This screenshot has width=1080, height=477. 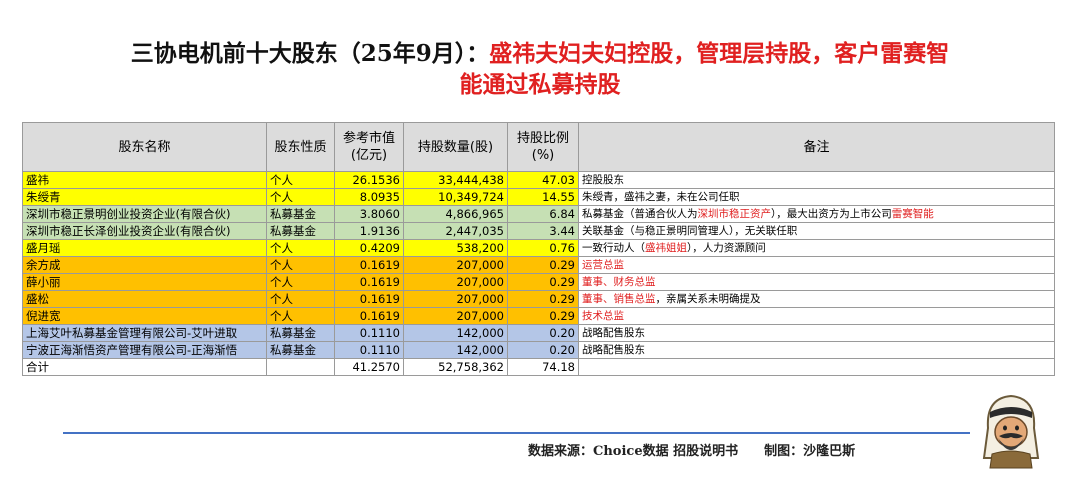 I want to click on note-segment: 盛祎姐姐, so click(x=666, y=248).